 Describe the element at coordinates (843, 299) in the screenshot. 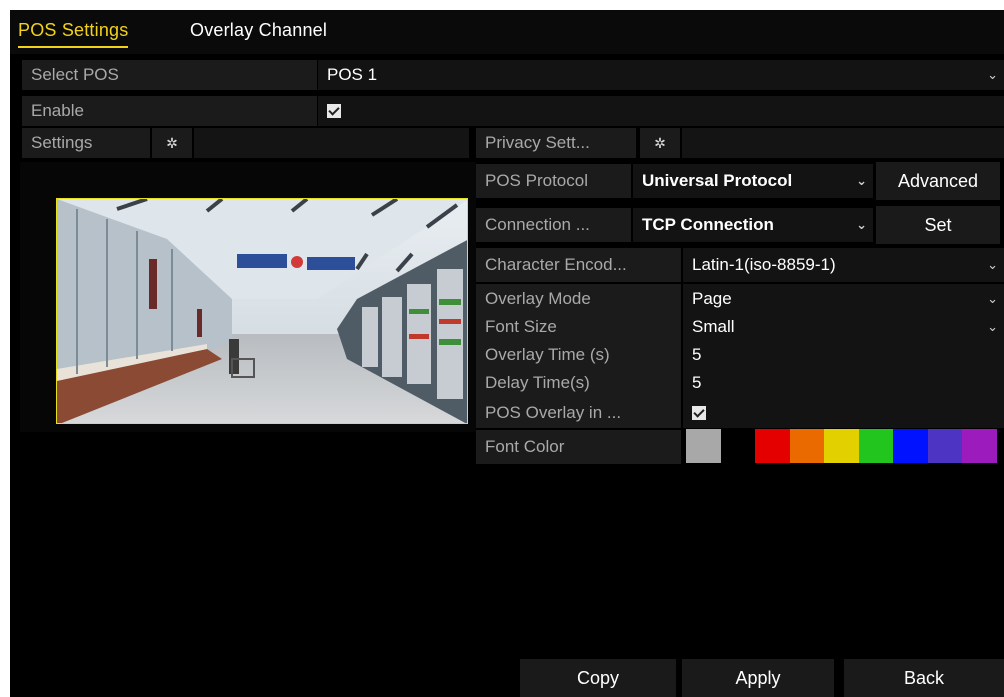

I see `overlay-mode-dropdown: Page ⌄` at that location.